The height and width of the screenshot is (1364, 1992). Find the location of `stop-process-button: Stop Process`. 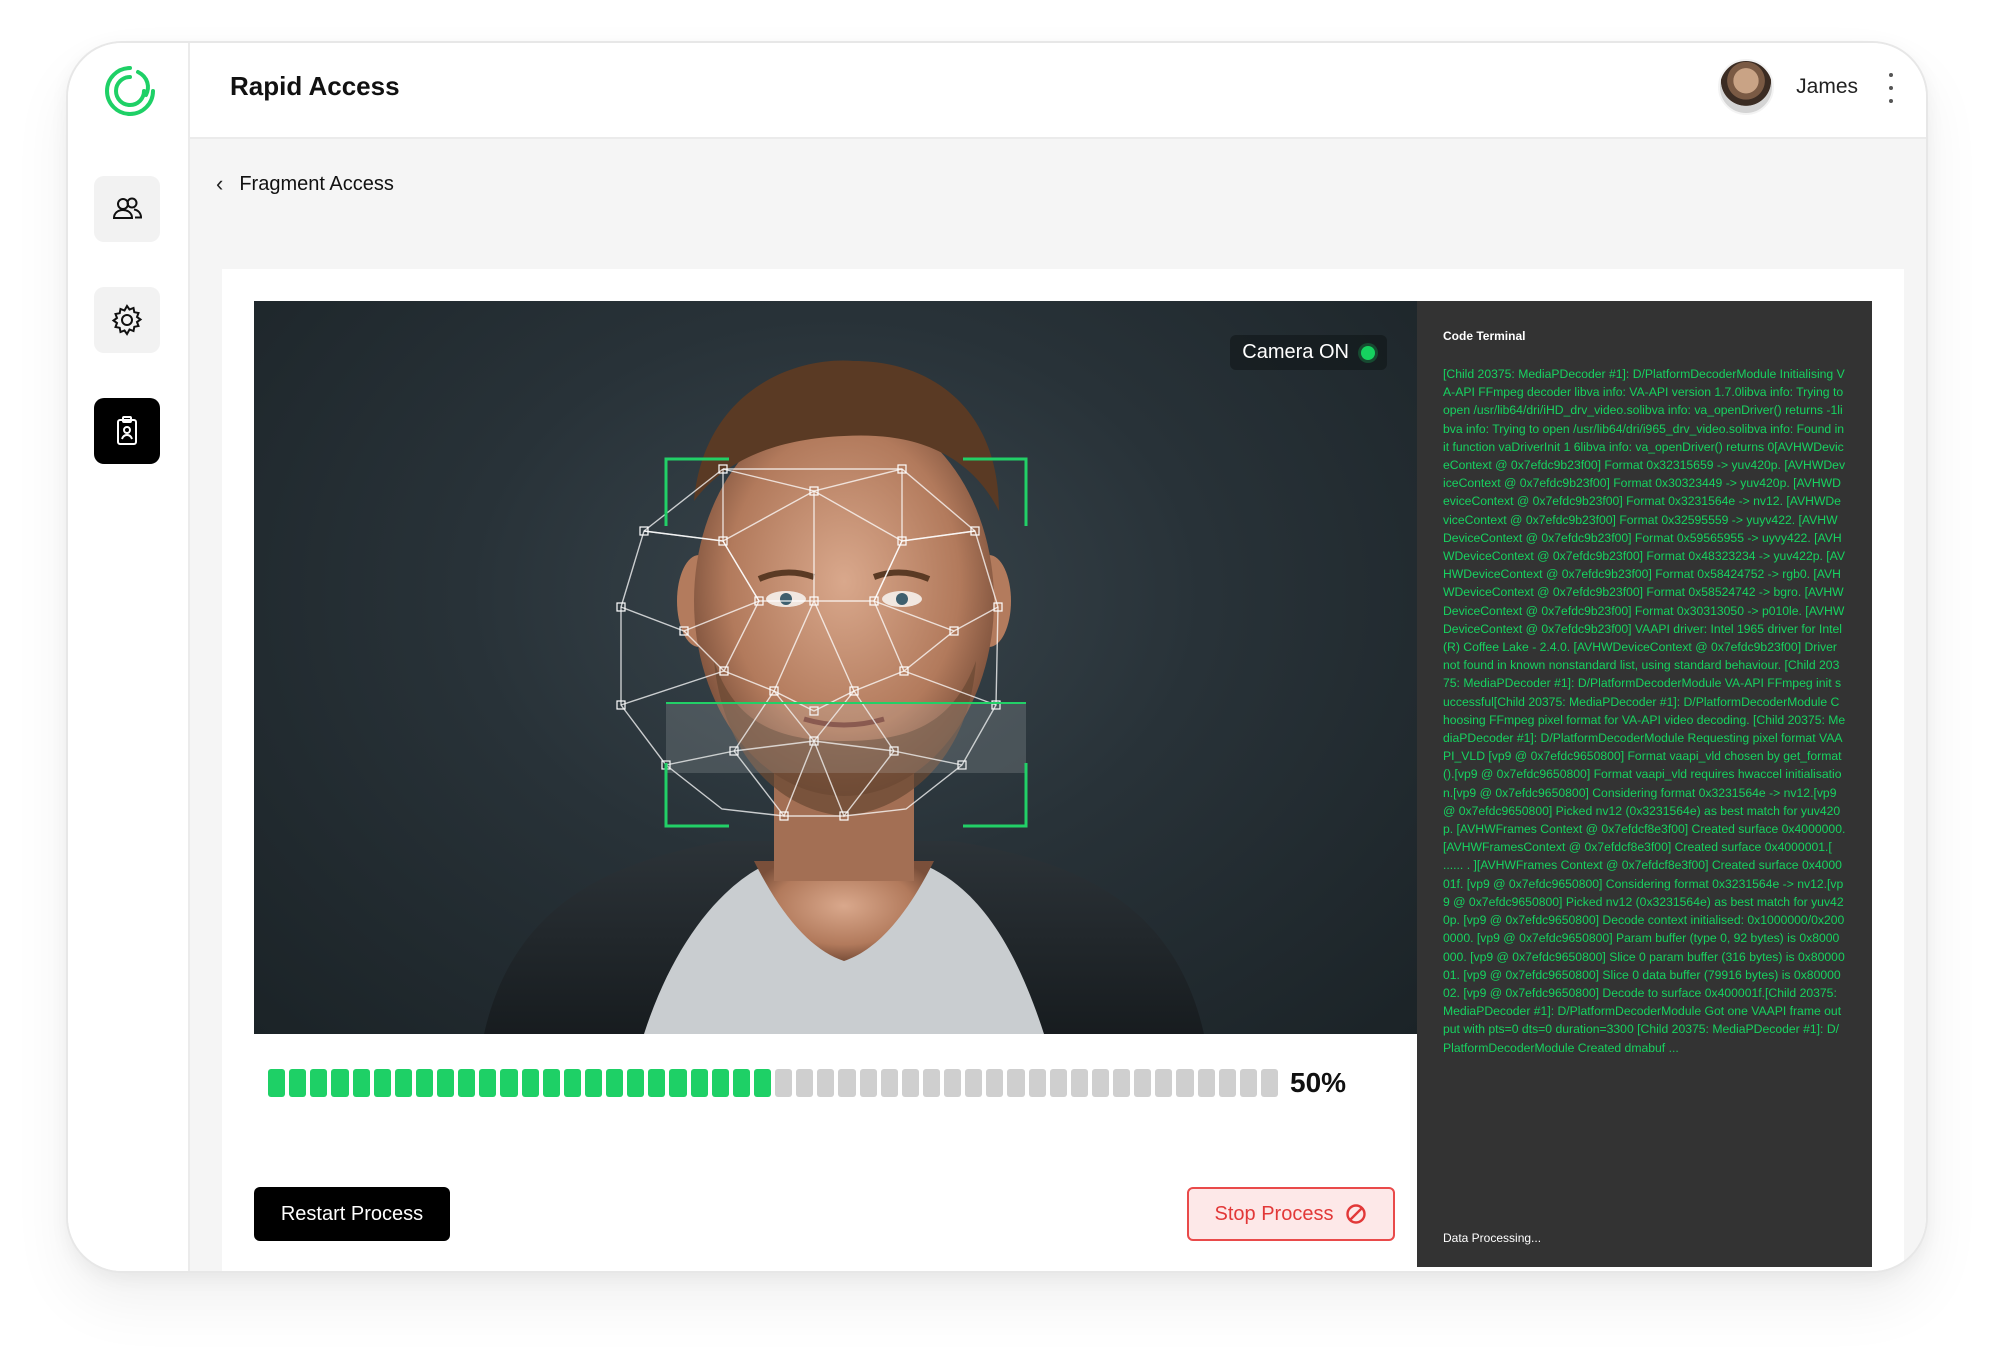

stop-process-button: Stop Process is located at coordinates (1291, 1214).